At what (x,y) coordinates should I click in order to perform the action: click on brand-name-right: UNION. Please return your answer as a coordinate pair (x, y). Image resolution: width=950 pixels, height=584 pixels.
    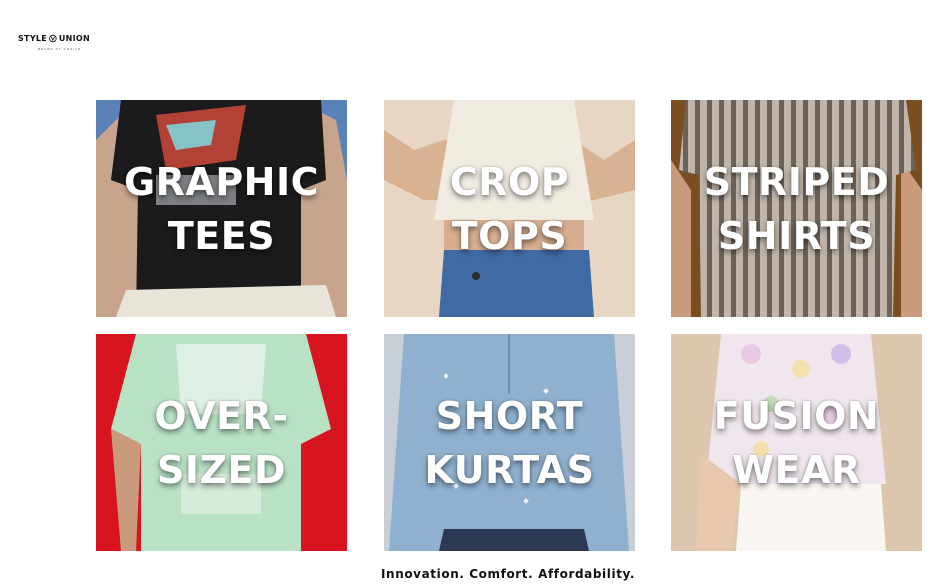
    Looking at the image, I should click on (74, 38).